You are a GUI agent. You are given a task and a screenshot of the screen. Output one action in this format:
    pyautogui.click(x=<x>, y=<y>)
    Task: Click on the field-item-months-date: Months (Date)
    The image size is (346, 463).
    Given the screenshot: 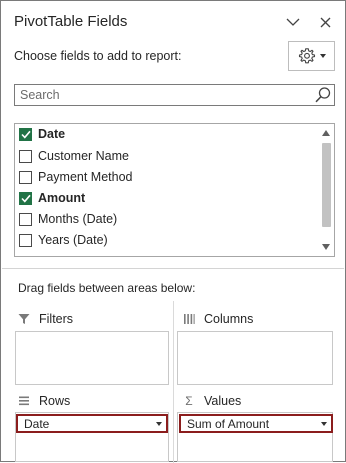 What is the action you would take?
    pyautogui.click(x=68, y=219)
    